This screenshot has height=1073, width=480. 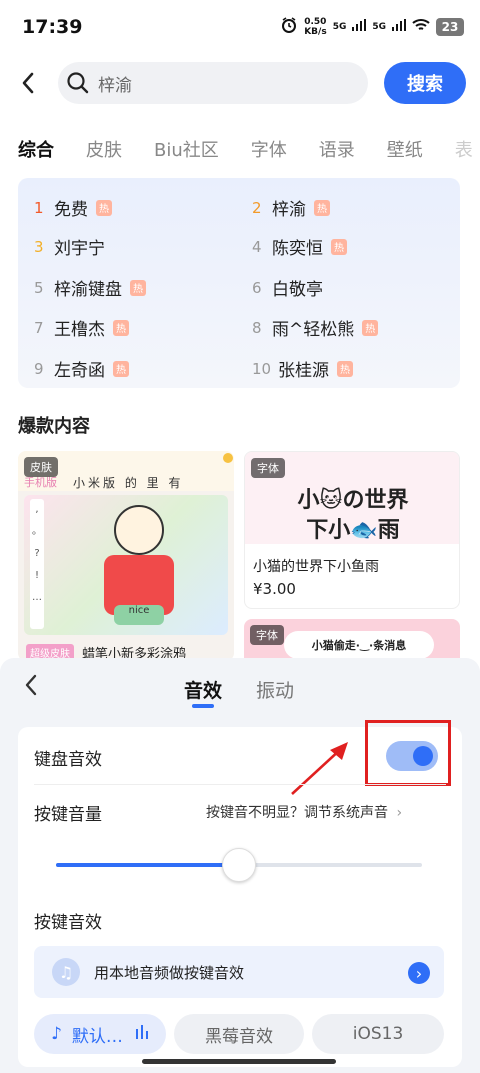 I want to click on sheet-back-button, so click(x=31, y=688).